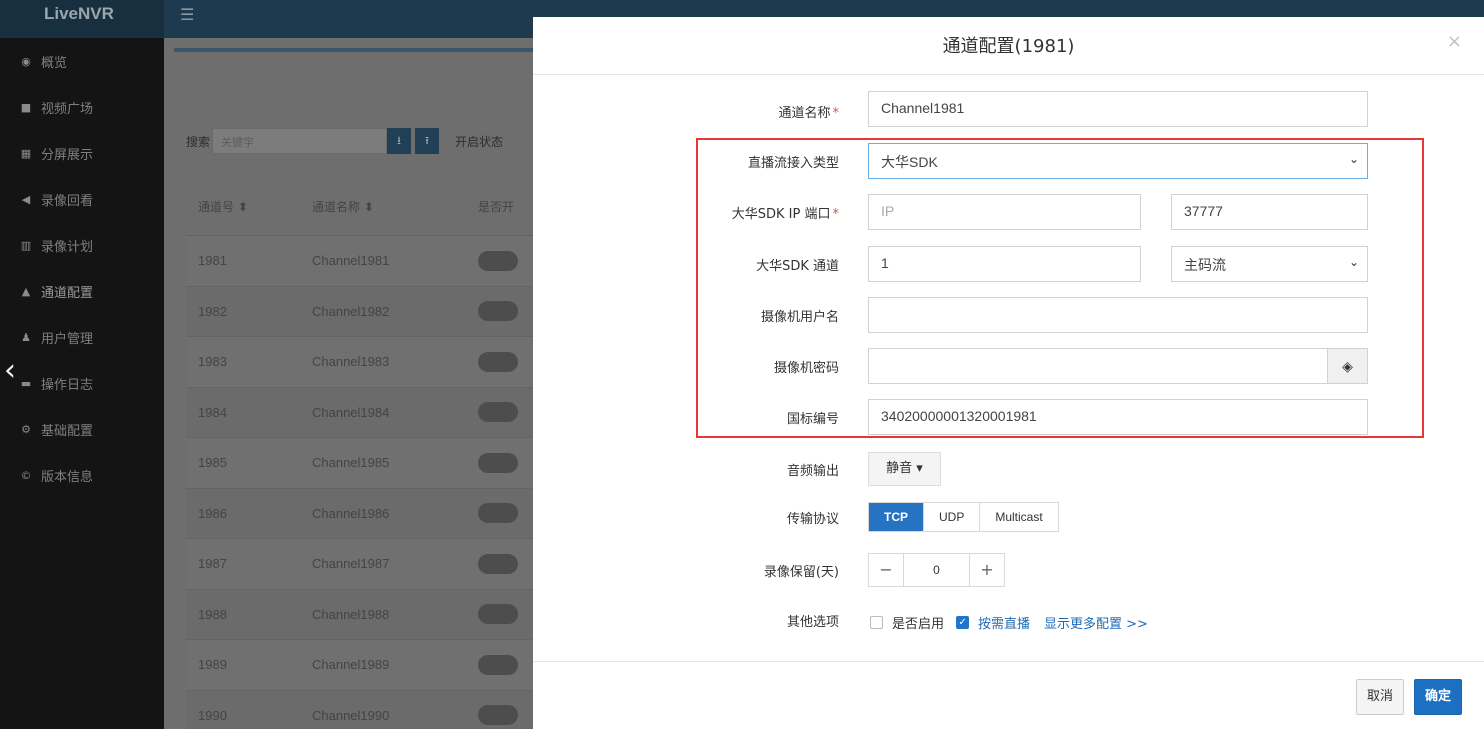 This screenshot has width=1484, height=729. Describe the element at coordinates (67, 247) in the screenshot. I see `sidebar-item-label: 录像计划` at that location.